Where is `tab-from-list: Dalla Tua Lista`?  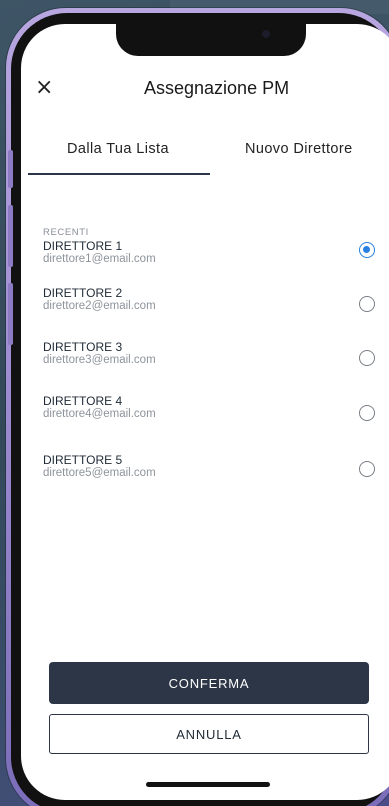 tab-from-list: Dalla Tua Lista is located at coordinates (118, 158).